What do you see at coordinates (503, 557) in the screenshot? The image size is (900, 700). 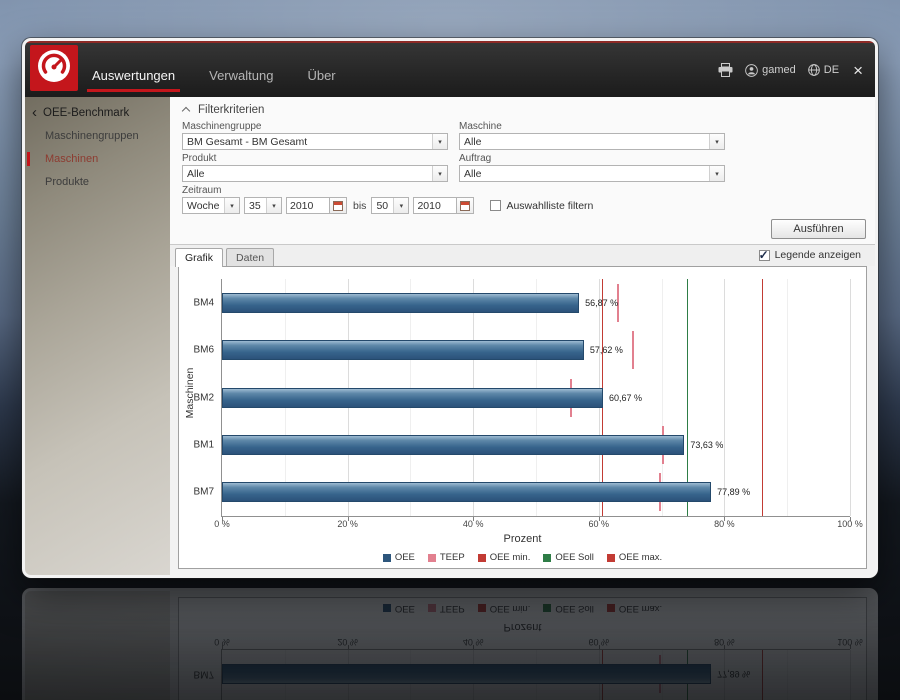 I see `legend-item-oee-min-: OEE min.` at bounding box center [503, 557].